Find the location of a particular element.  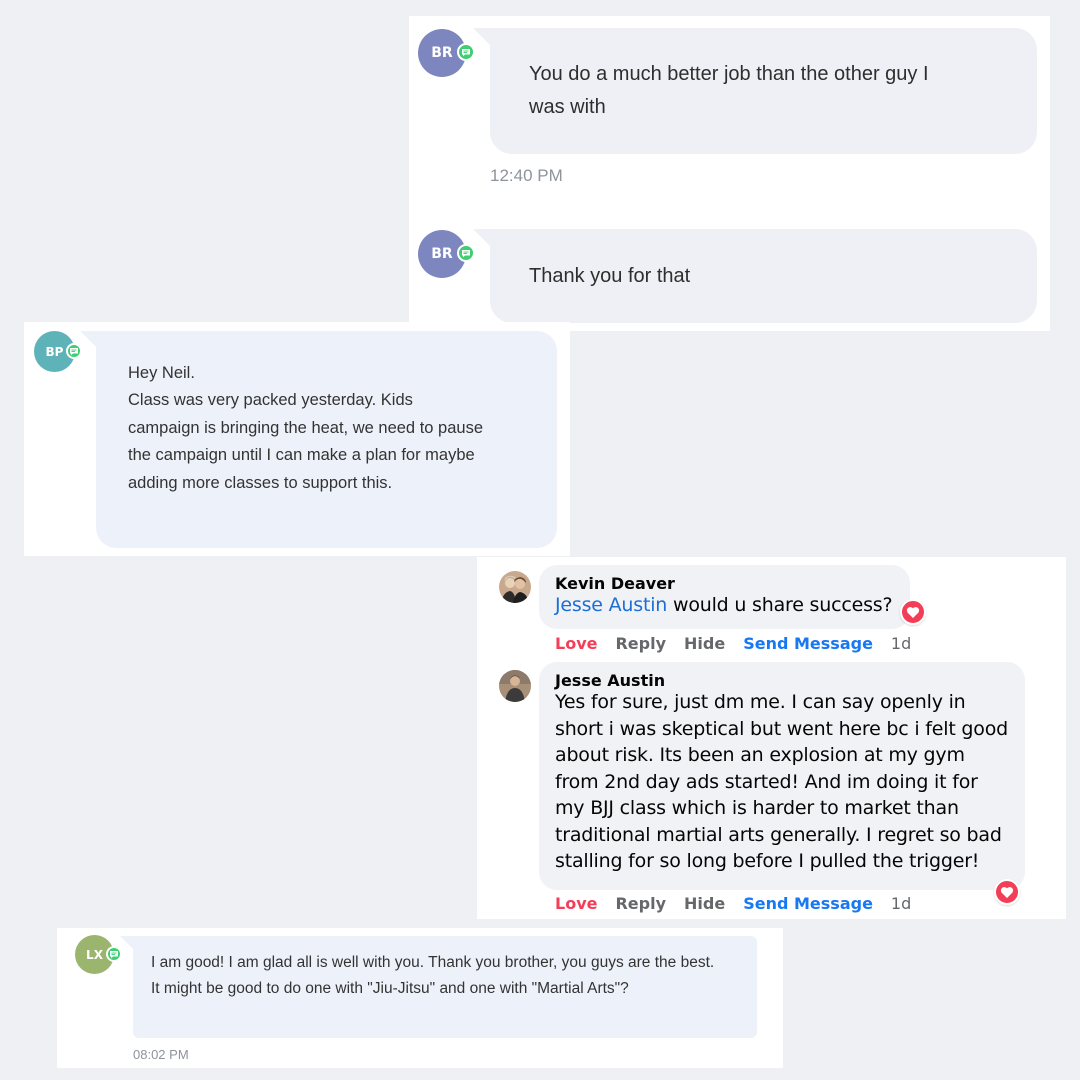

message-bubble: Thank you for that is located at coordinates (763, 276).